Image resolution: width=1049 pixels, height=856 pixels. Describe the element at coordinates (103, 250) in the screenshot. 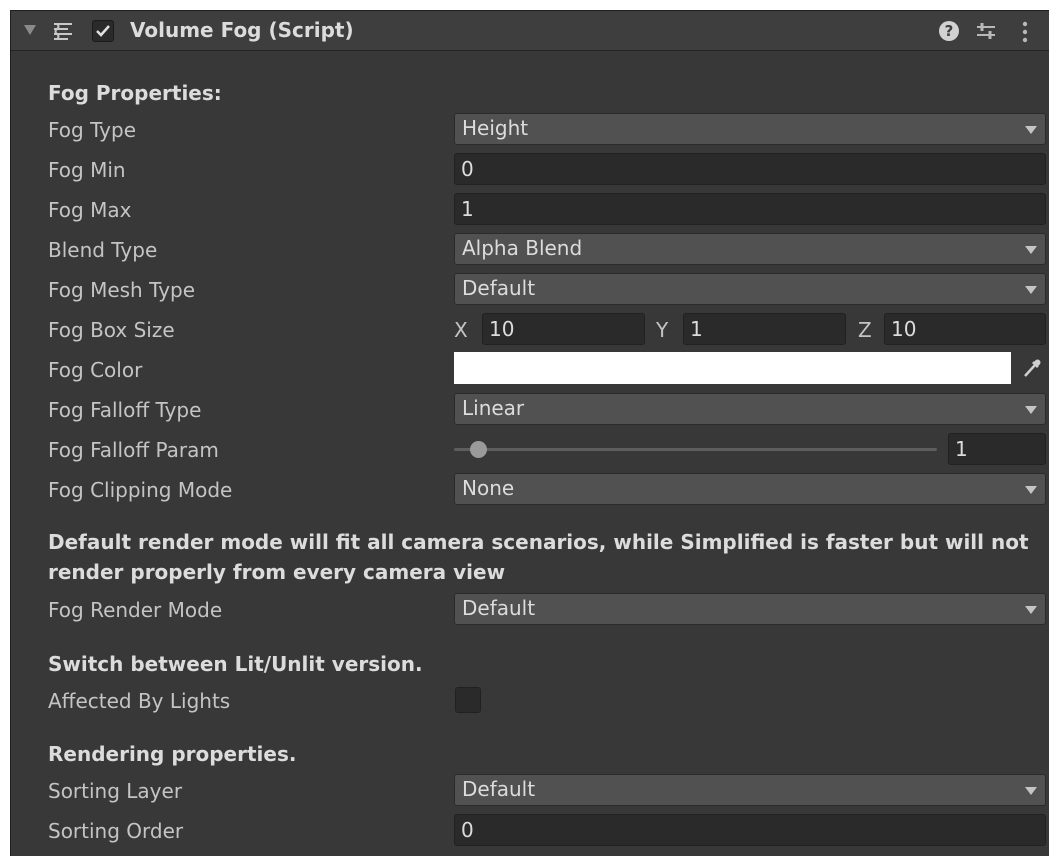

I see `blend-type-label: Blend Type` at that location.